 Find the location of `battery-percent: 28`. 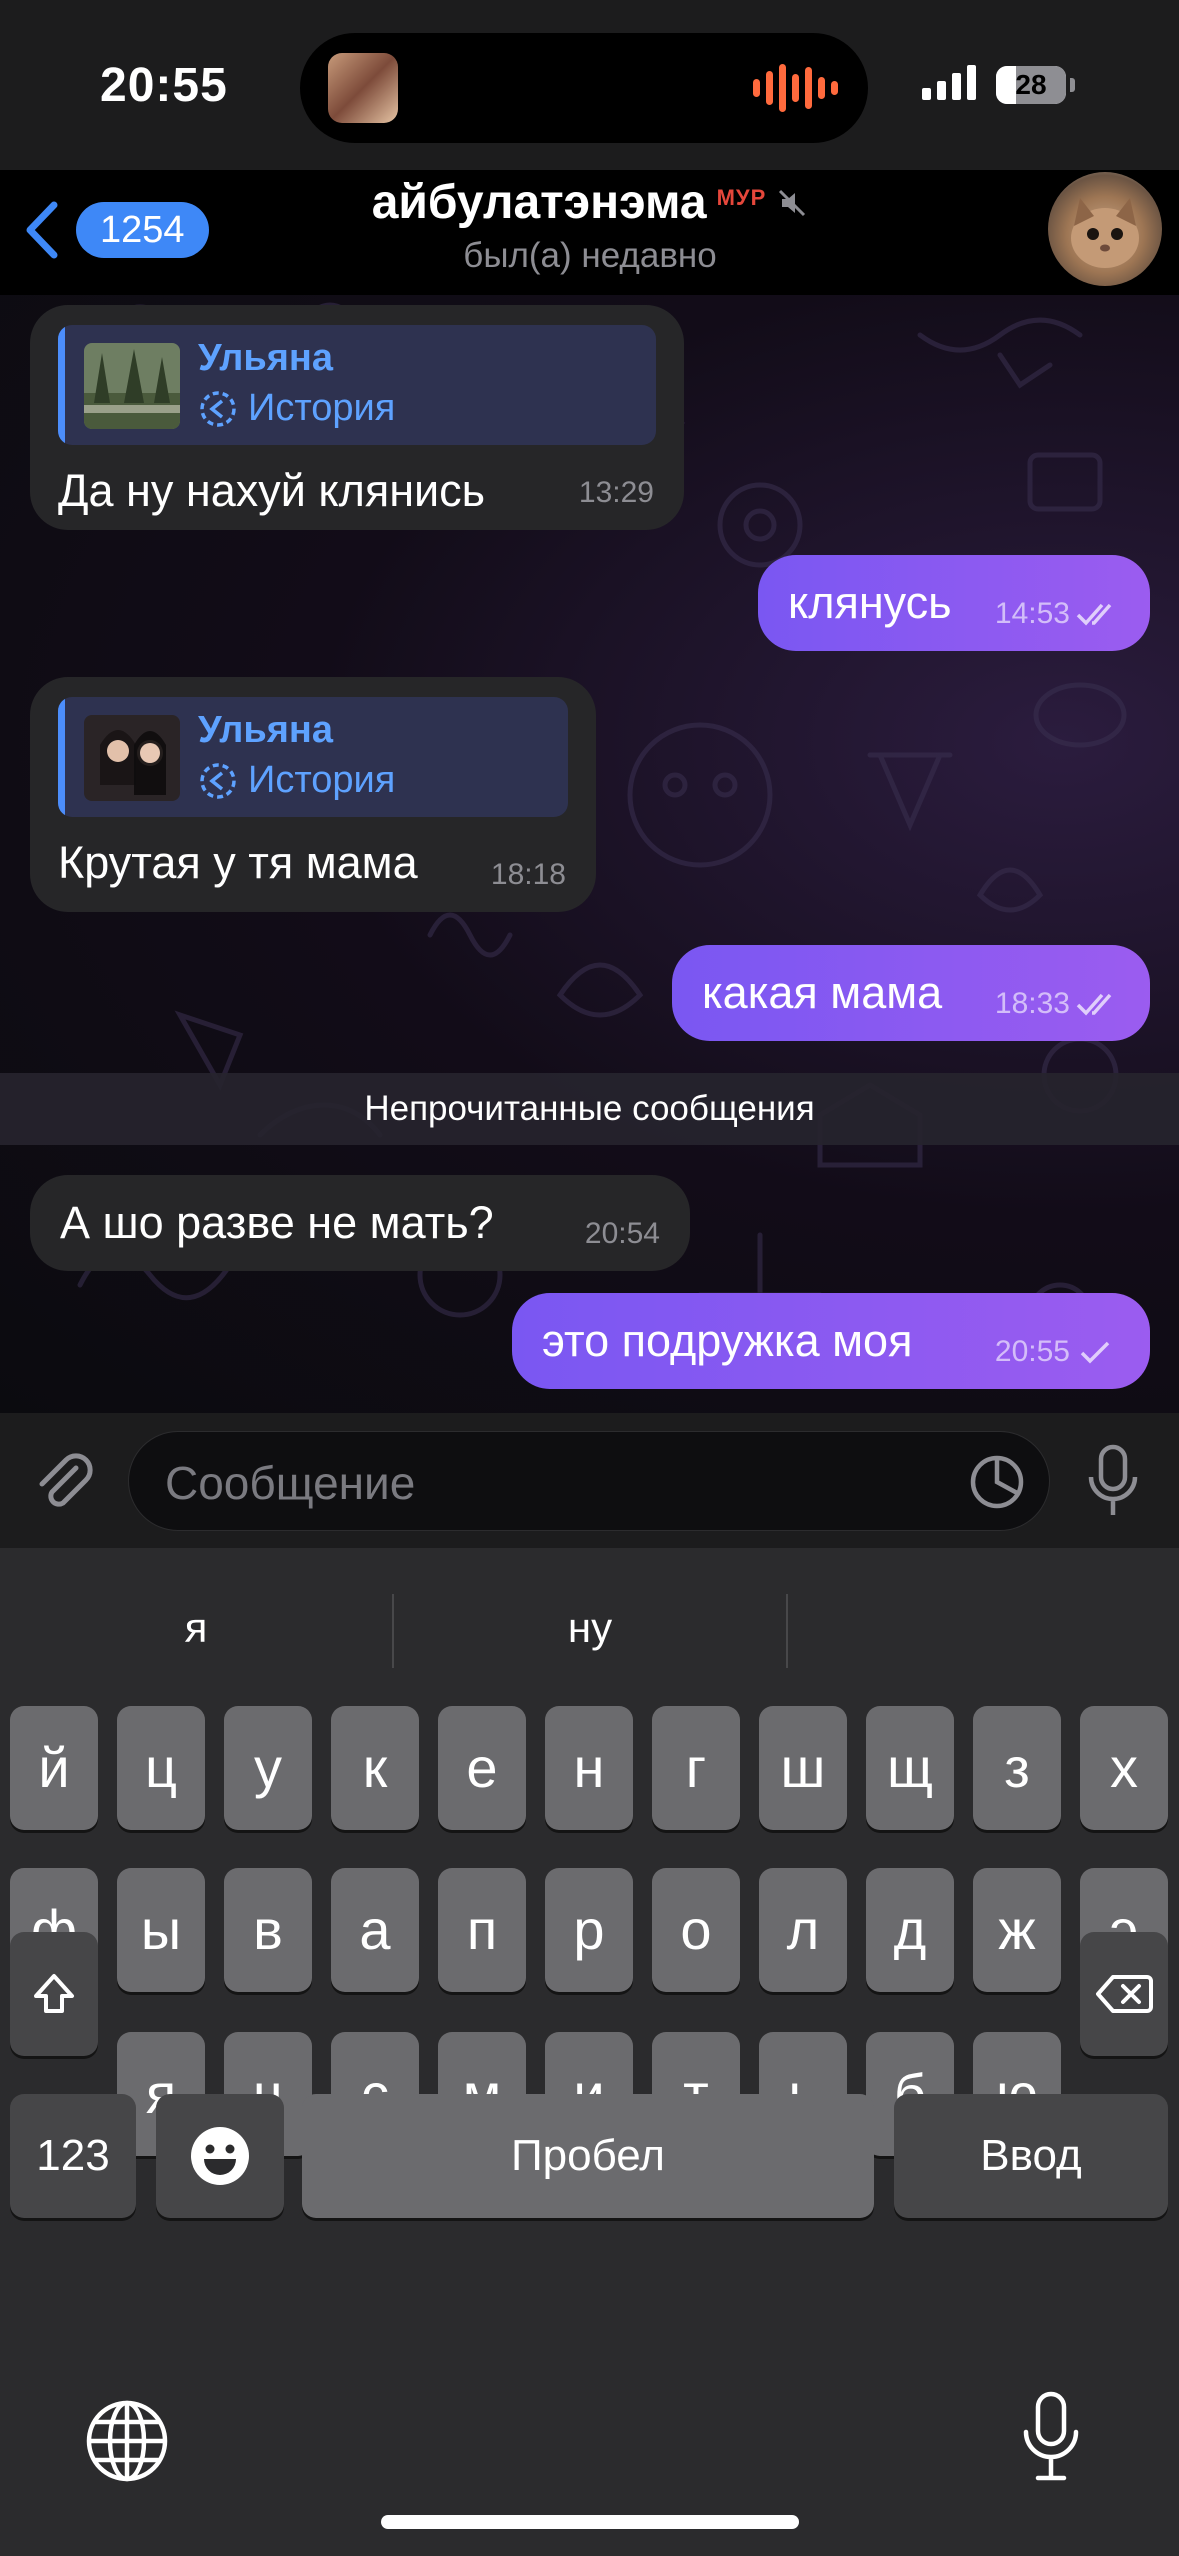

battery-percent: 28 is located at coordinates (1031, 84).